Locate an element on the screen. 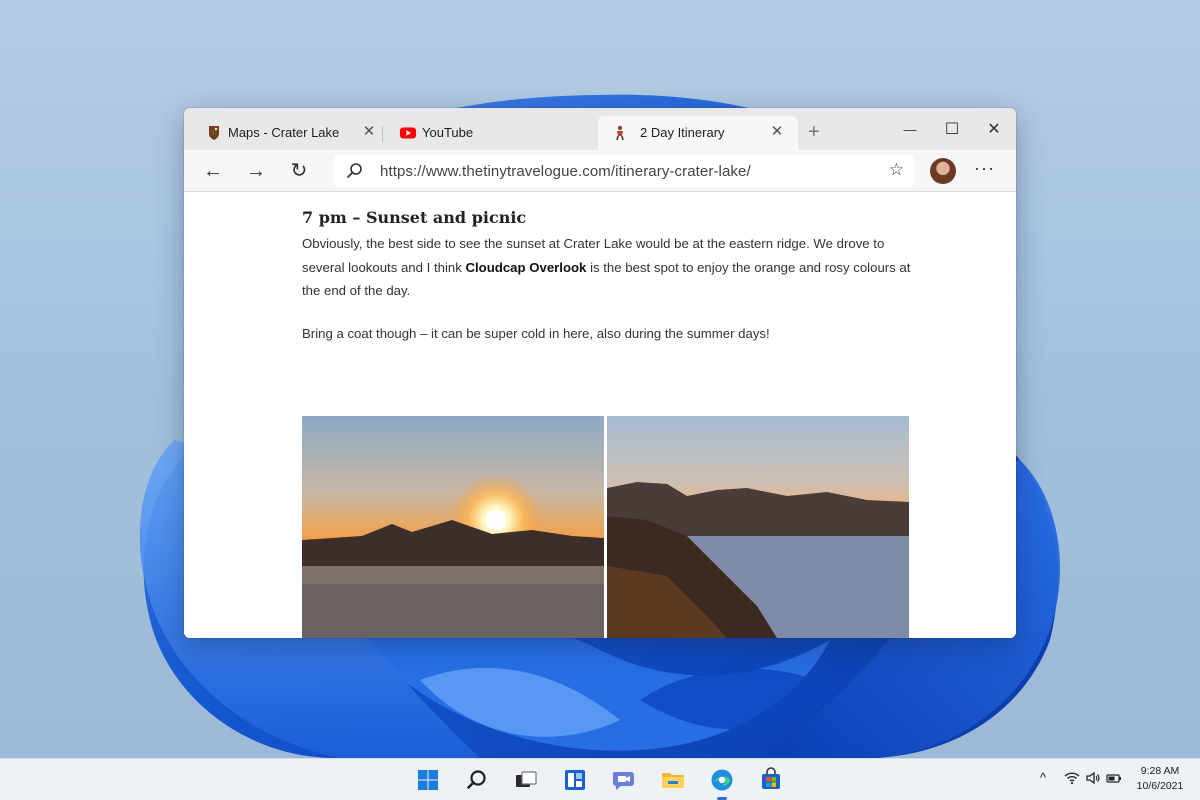 The width and height of the screenshot is (1200, 800). maximize-button: ☐ is located at coordinates (952, 130).